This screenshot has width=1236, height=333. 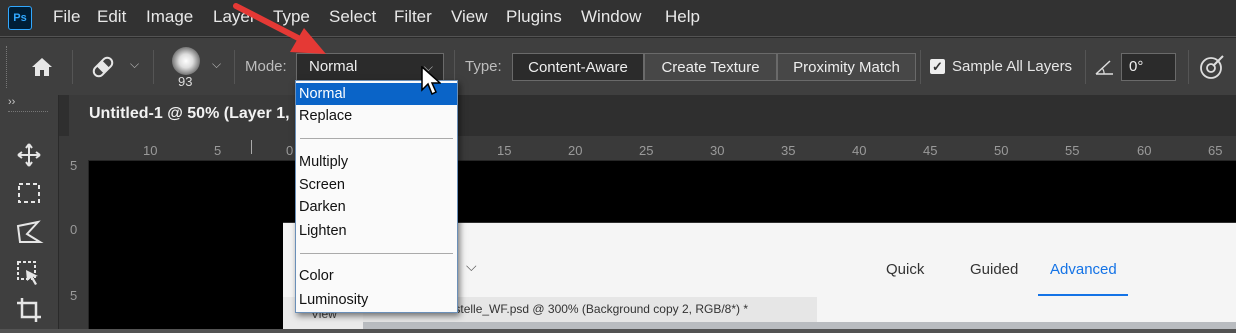 What do you see at coordinates (8, 67) in the screenshot?
I see `grip-handle` at bounding box center [8, 67].